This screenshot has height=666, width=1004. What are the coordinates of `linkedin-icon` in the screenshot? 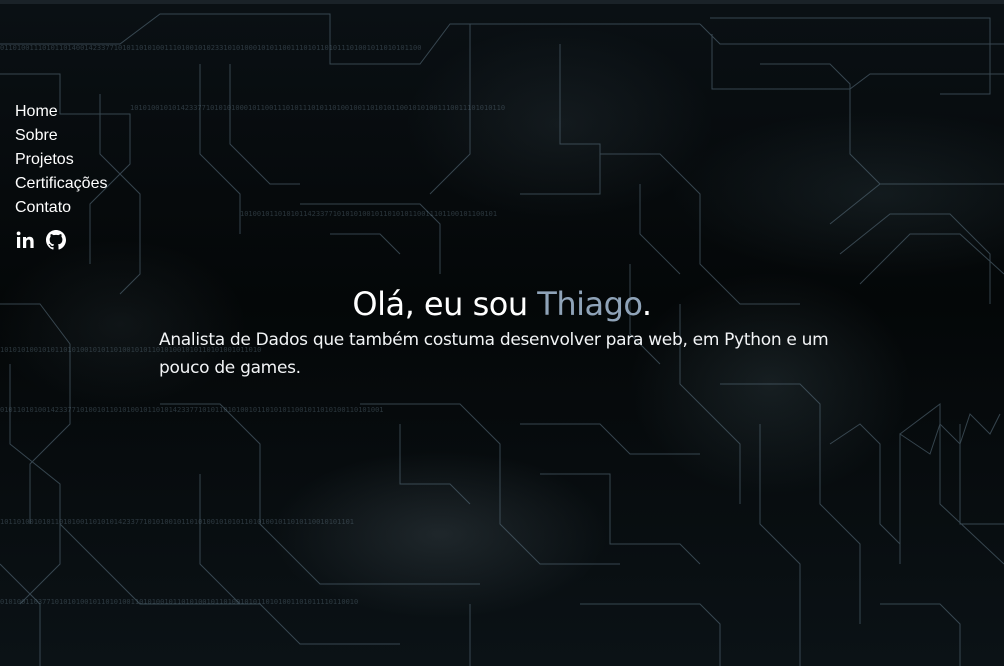 It's located at (26, 240).